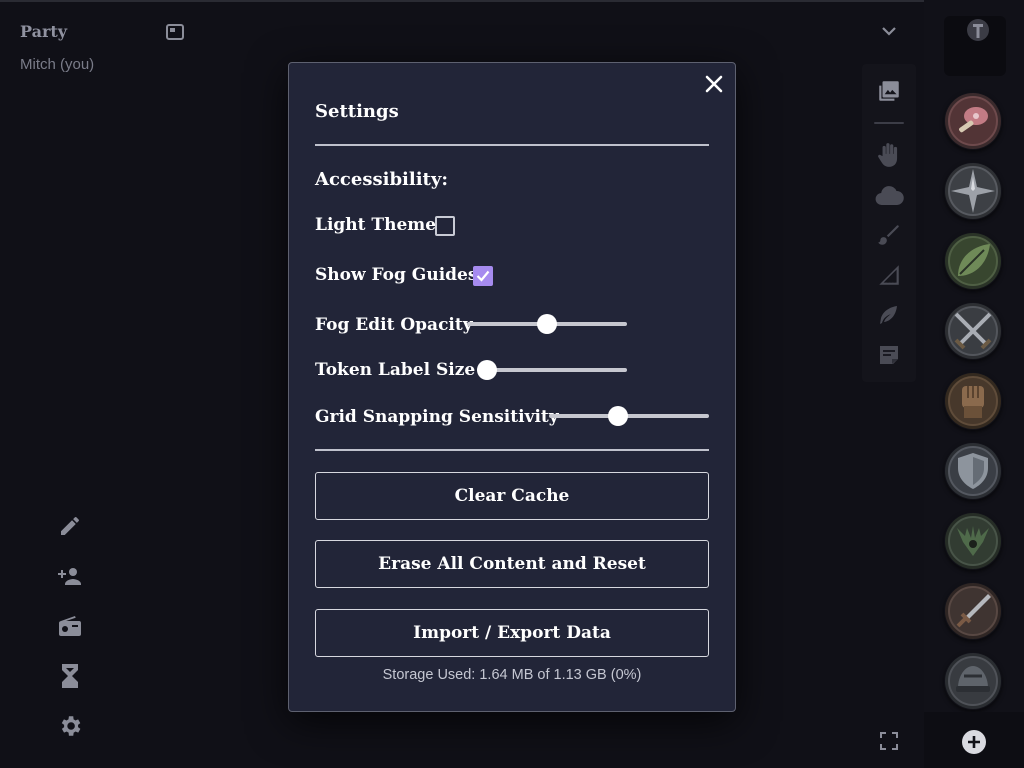 Image resolution: width=1024 pixels, height=768 pixels. Describe the element at coordinates (889, 275) in the screenshot. I see `measure-icon` at that location.